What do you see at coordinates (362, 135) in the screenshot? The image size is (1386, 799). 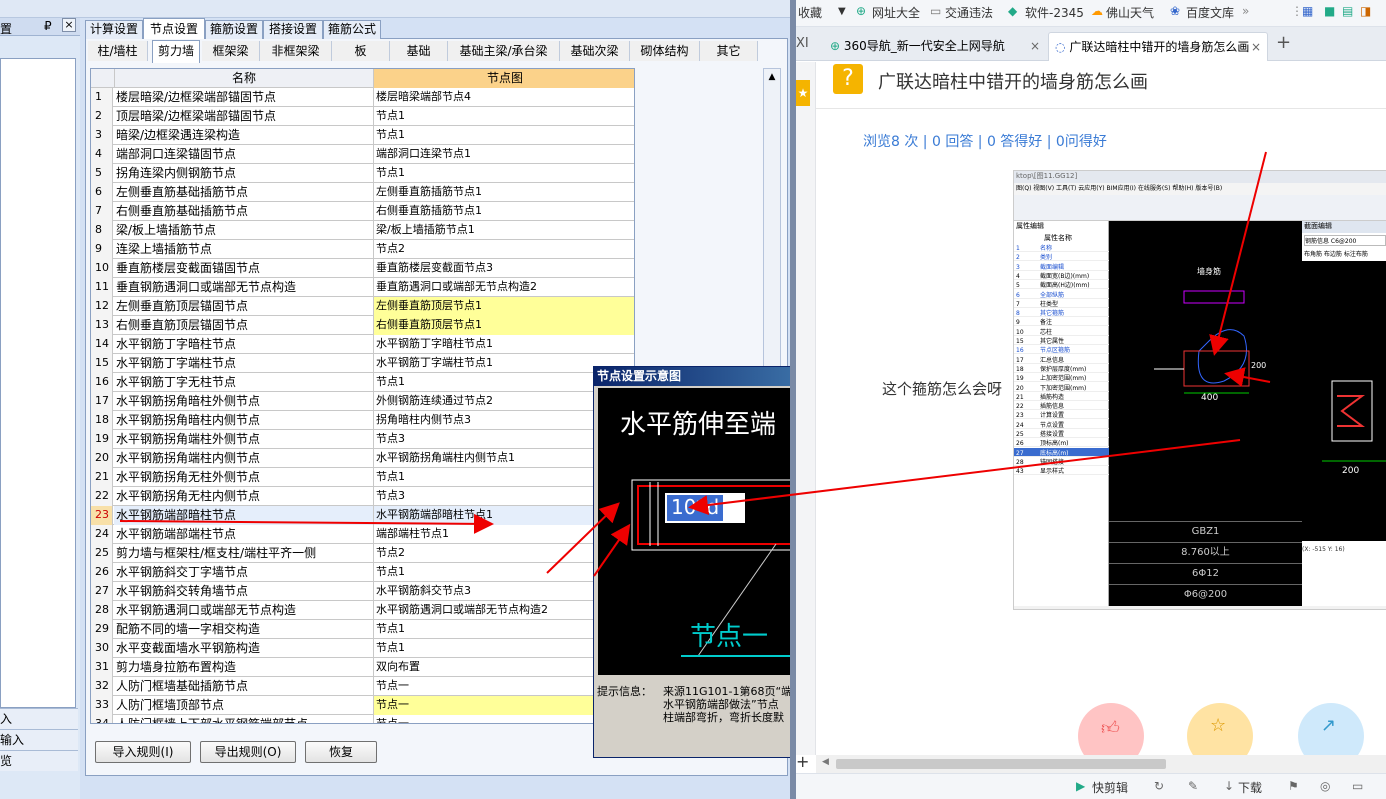 I see `table-row: 3 暗梁/边框梁遇连梁构造 节点1` at bounding box center [362, 135].